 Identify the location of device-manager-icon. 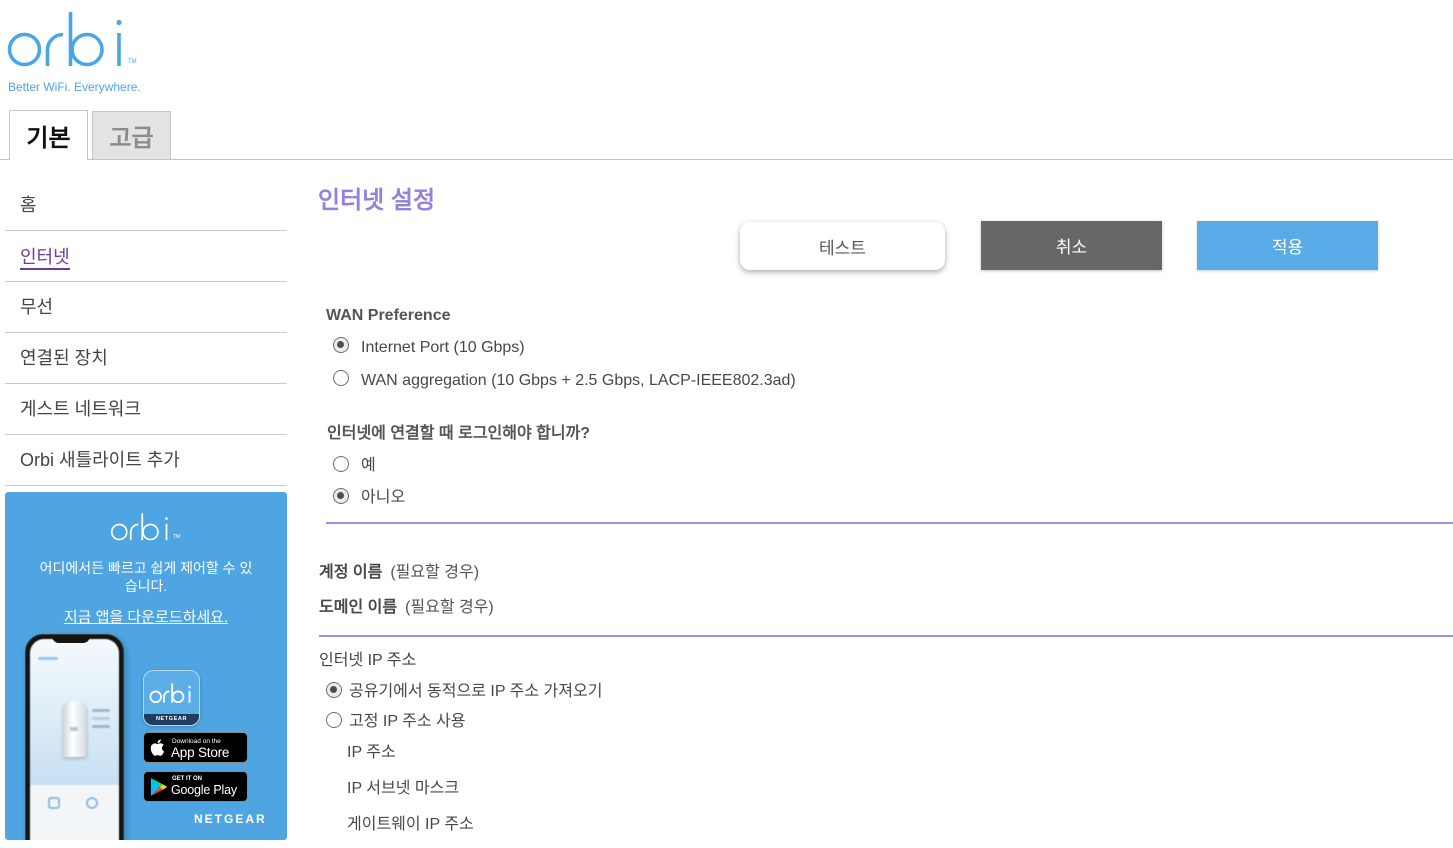
(54, 803).